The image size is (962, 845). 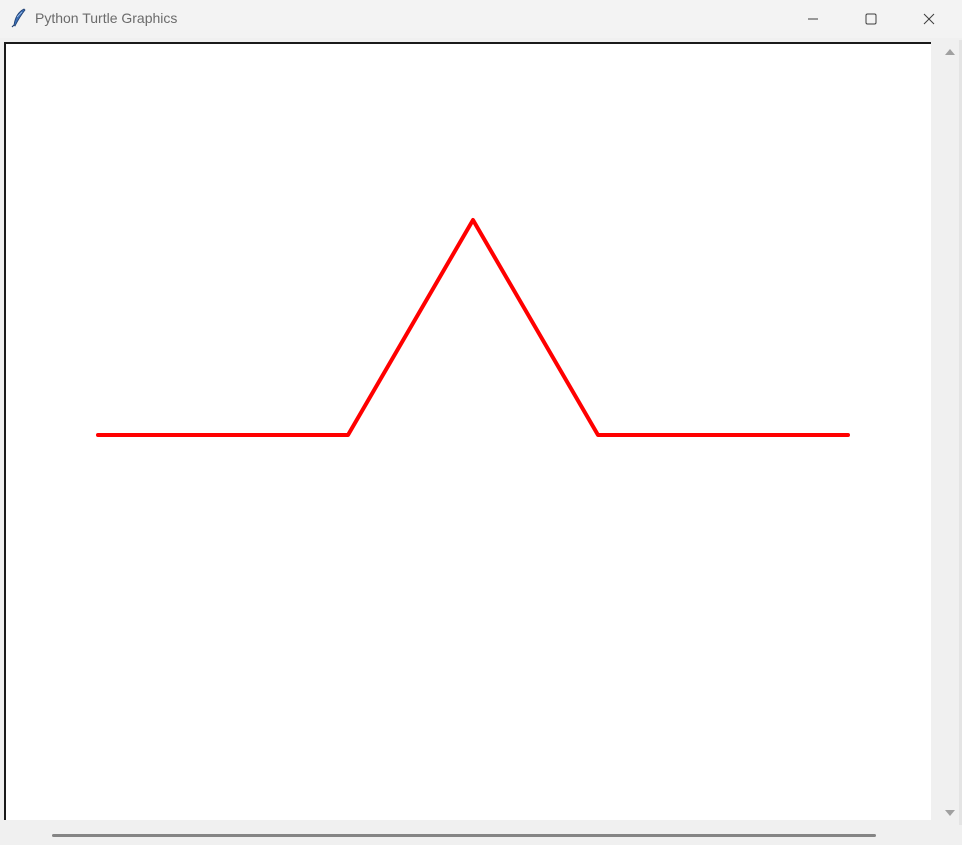 I want to click on minimize-button, so click(x=813, y=19).